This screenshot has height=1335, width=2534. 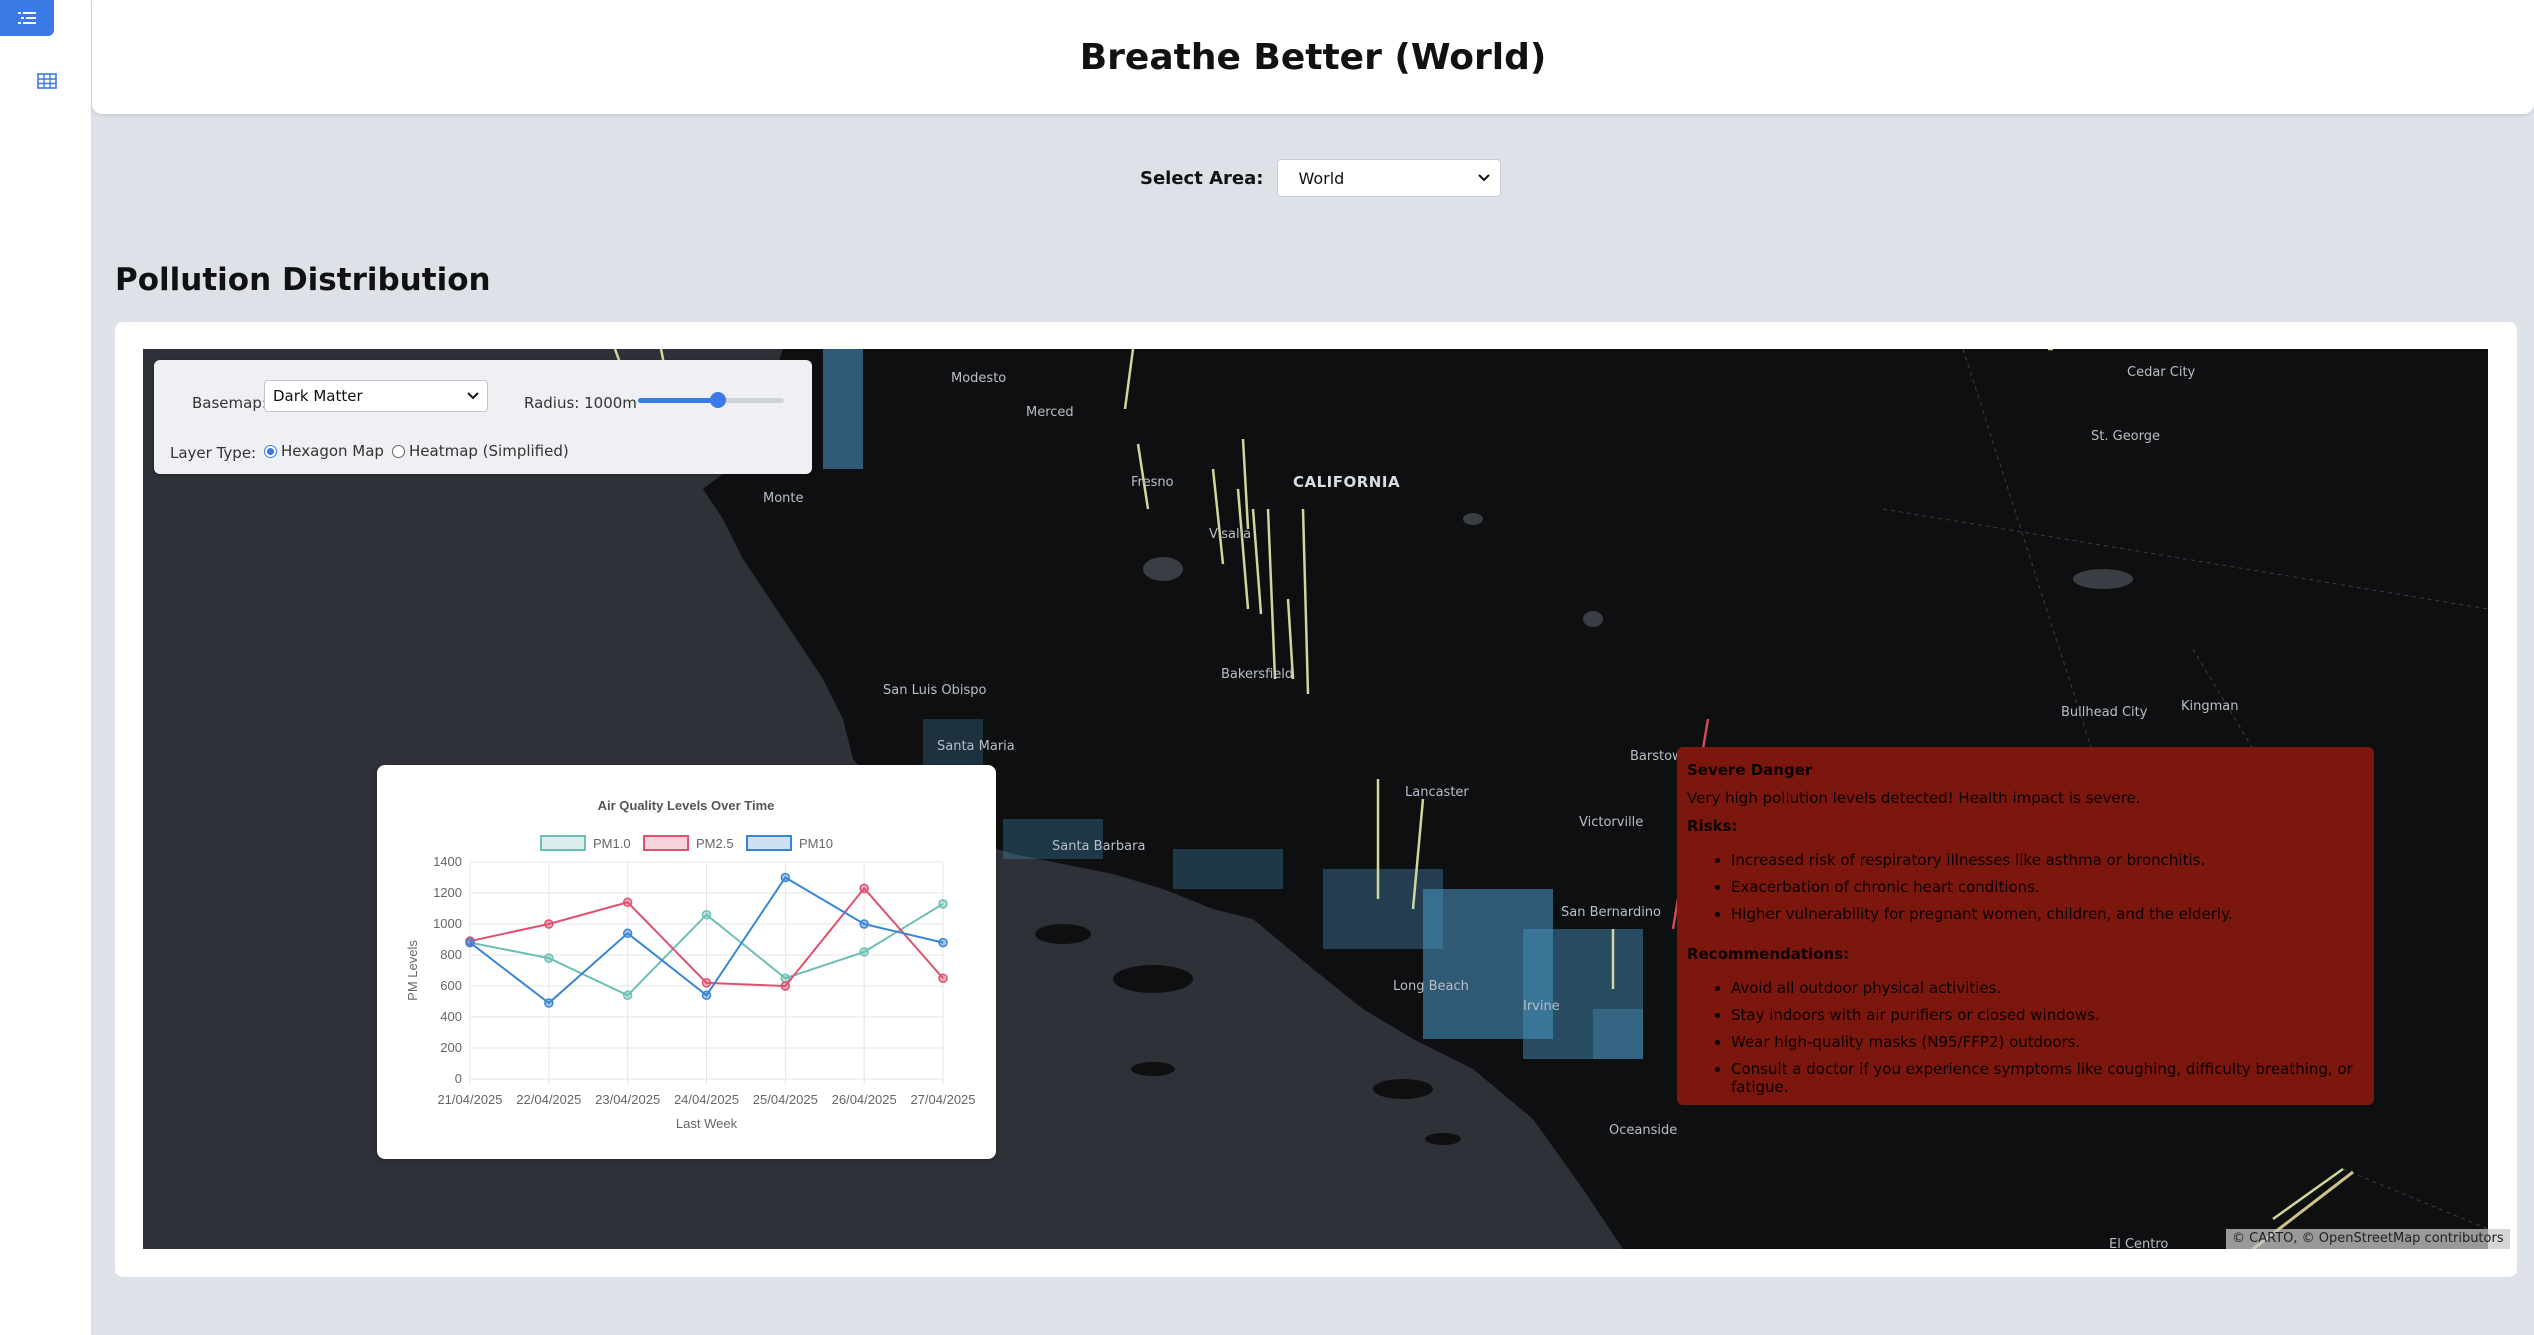 What do you see at coordinates (318, 396) in the screenshot?
I see `basemap-select-value: Dark Matter` at bounding box center [318, 396].